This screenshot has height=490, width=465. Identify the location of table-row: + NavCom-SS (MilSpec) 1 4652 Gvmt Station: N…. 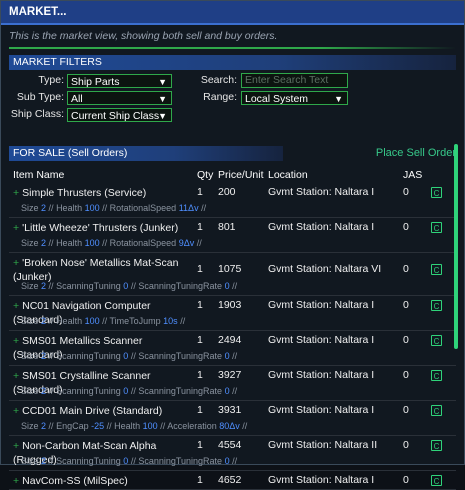
(232, 480).